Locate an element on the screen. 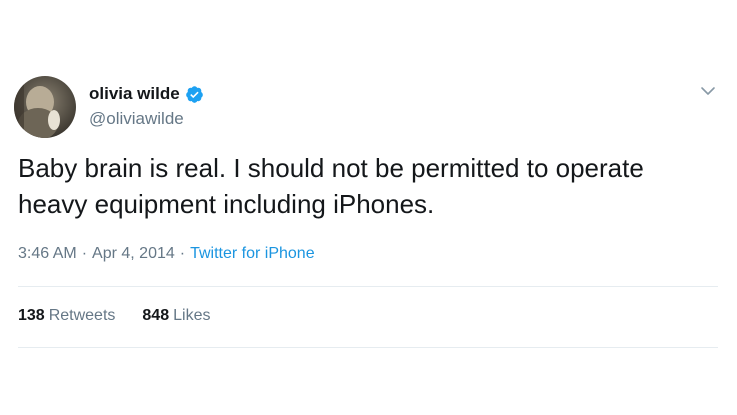 The image size is (737, 415). tweet-meta: 3:46 AM · Apr 4, 2014 · Twitter for iPhone is located at coordinates (166, 254).